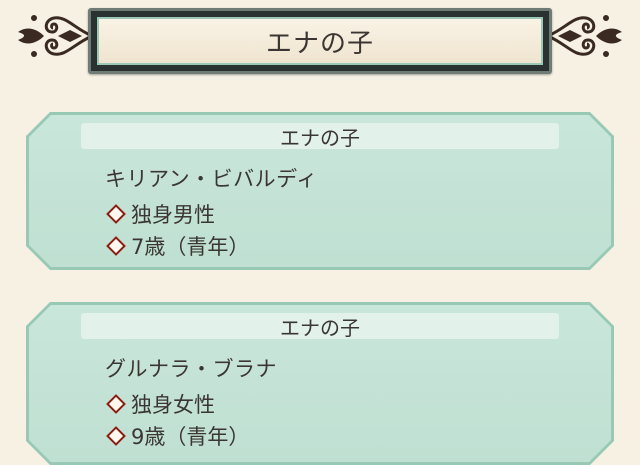 The image size is (640, 465). Describe the element at coordinates (55, 36) in the screenshot. I see `left-scroll-ornament-icon` at that location.